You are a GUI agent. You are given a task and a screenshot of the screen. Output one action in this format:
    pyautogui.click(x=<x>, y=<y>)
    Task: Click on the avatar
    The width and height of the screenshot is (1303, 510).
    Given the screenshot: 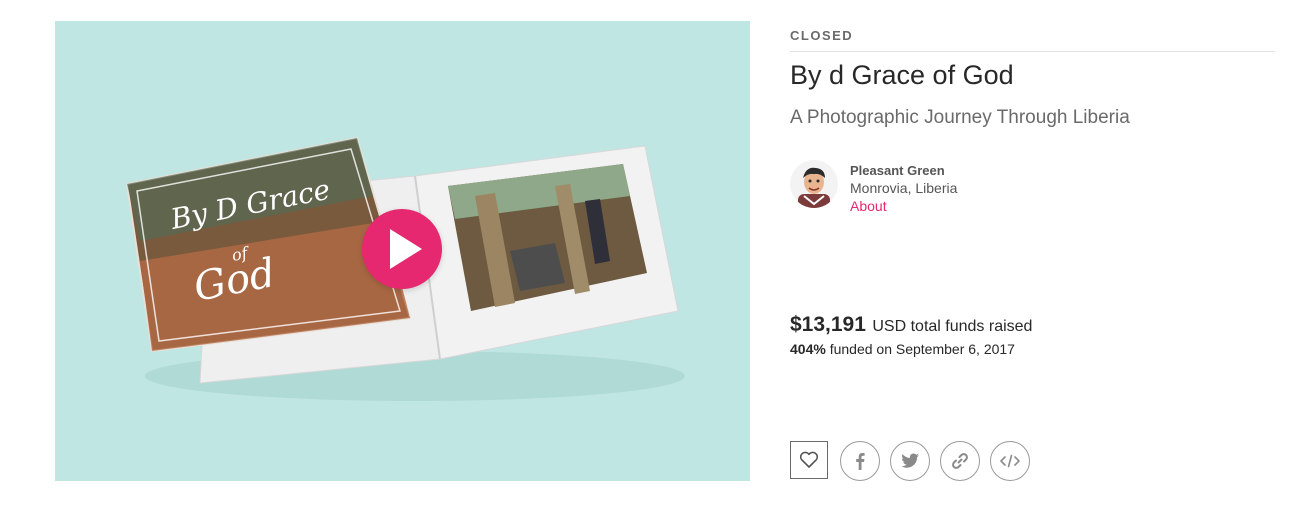 What is the action you would take?
    pyautogui.click(x=814, y=184)
    